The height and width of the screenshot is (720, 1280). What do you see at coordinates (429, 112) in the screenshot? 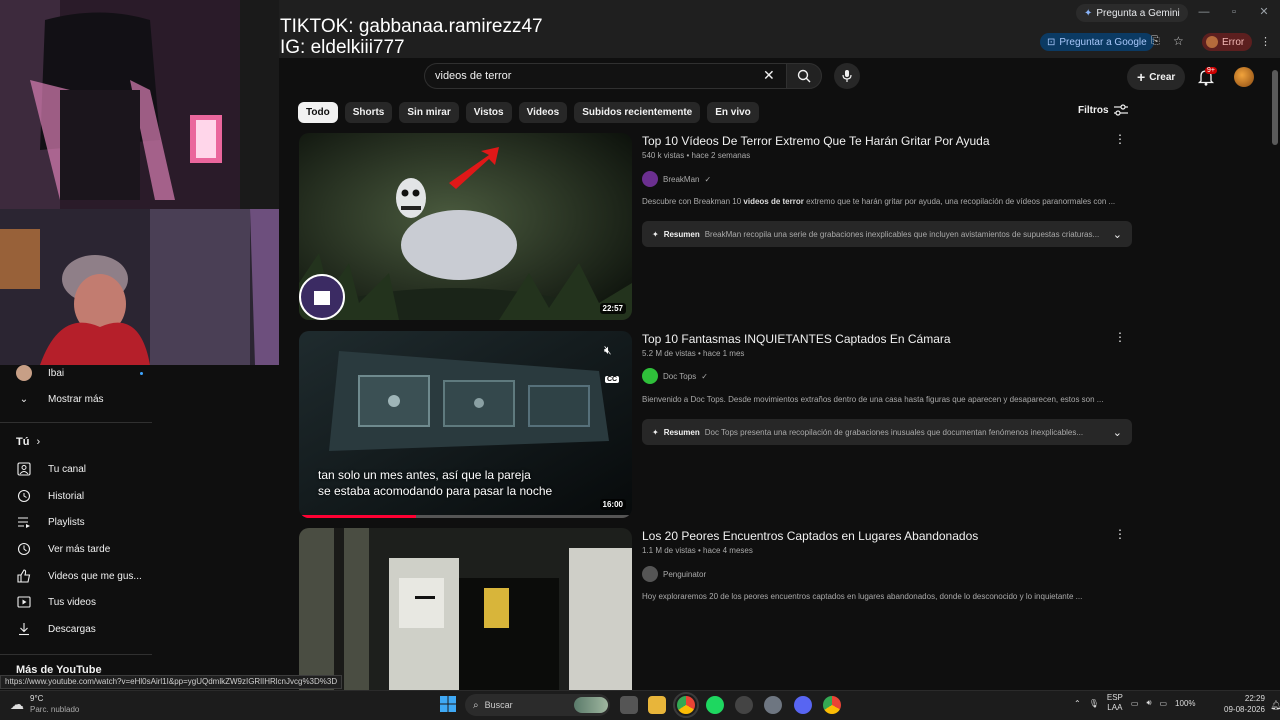
I see `chip-sin-mirar: Sin mirar` at bounding box center [429, 112].